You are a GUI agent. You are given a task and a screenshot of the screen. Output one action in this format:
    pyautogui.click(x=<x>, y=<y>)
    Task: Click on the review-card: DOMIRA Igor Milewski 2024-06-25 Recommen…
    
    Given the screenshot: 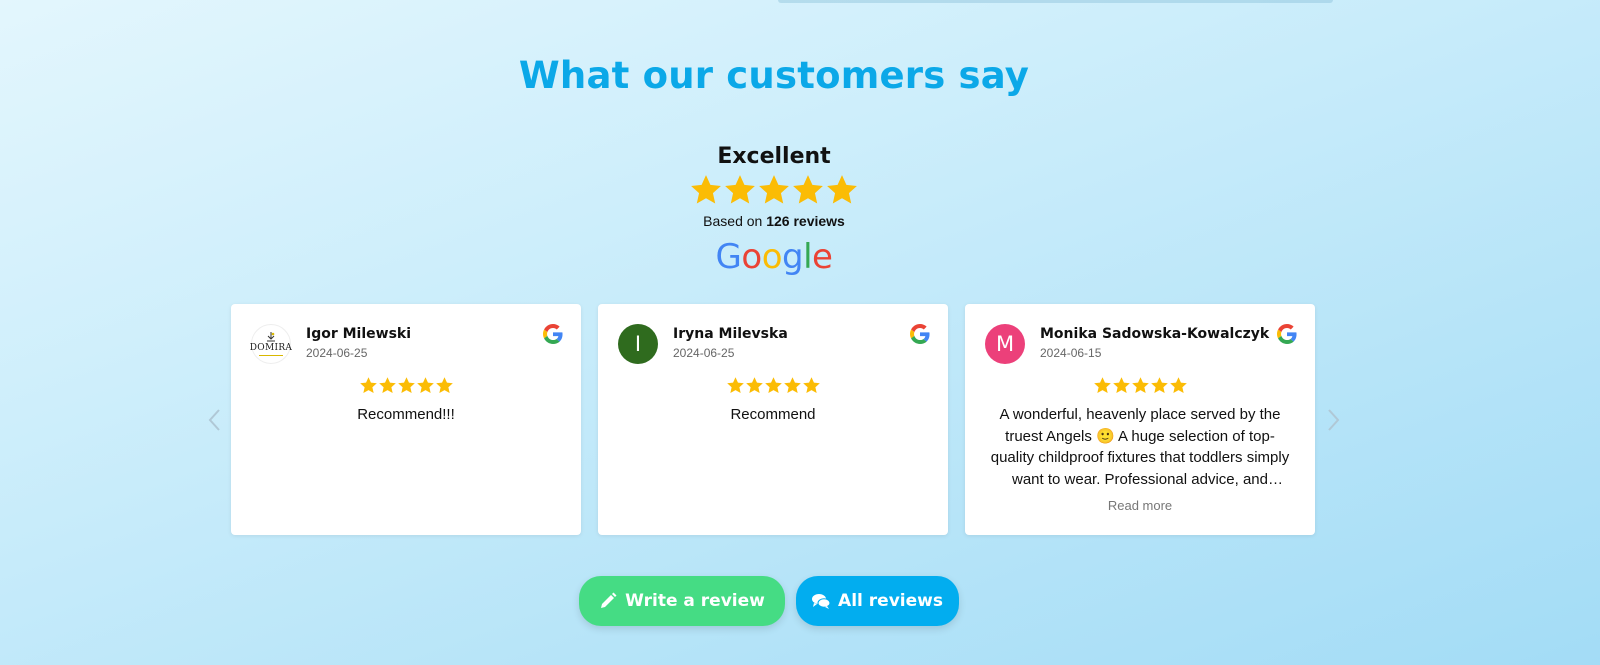 What is the action you would take?
    pyautogui.click(x=406, y=419)
    